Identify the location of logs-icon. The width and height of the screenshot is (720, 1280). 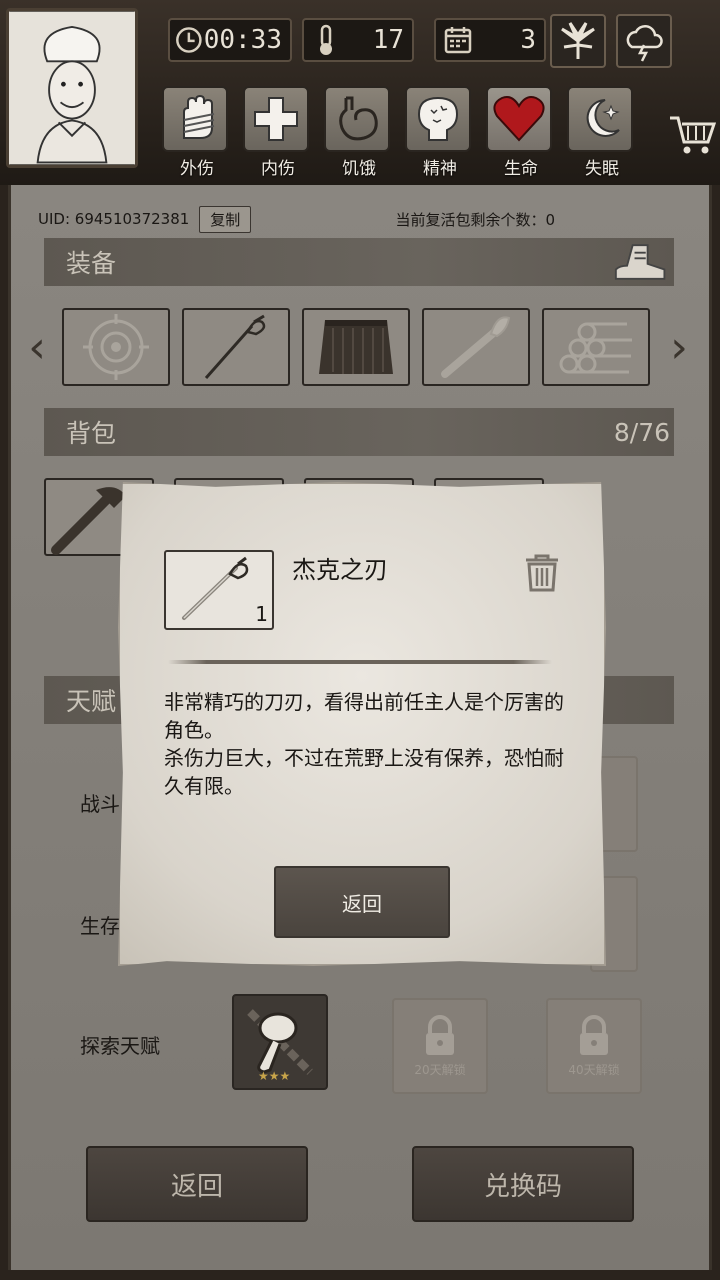
(595, 348).